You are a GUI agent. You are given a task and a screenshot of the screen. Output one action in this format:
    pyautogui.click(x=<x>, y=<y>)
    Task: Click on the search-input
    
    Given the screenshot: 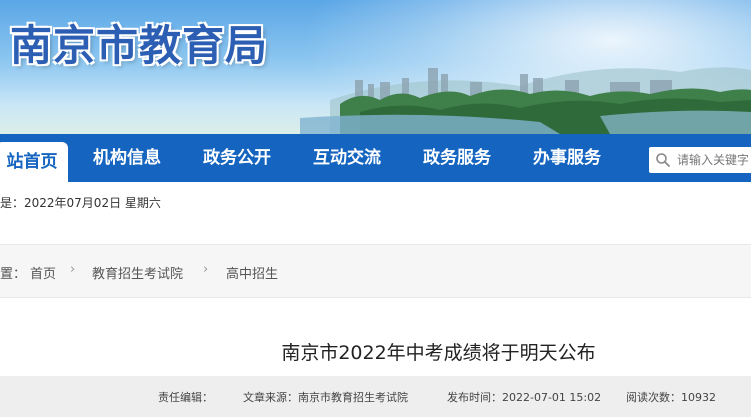 What is the action you would take?
    pyautogui.click(x=714, y=160)
    